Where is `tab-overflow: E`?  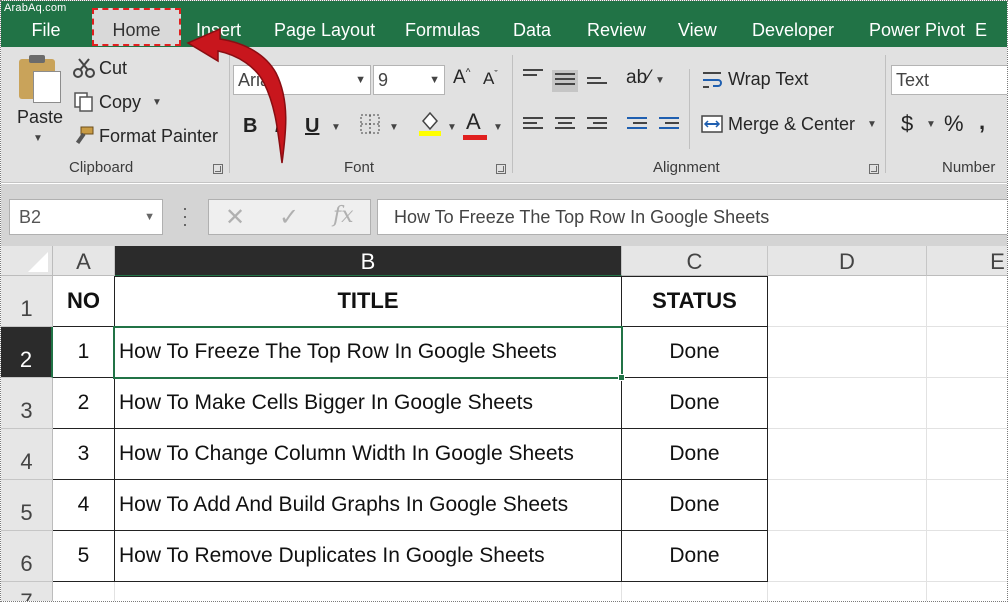
tab-overflow: E is located at coordinates (981, 31).